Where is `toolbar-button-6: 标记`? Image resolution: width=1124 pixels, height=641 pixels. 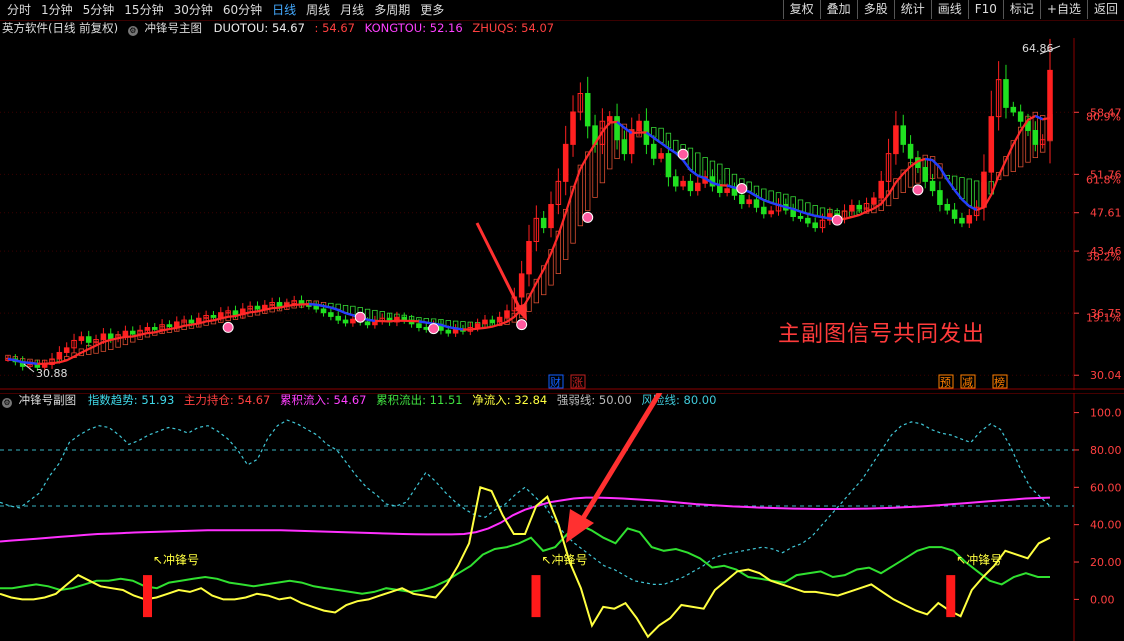
toolbar-button-6: 标记 is located at coordinates (1021, 9).